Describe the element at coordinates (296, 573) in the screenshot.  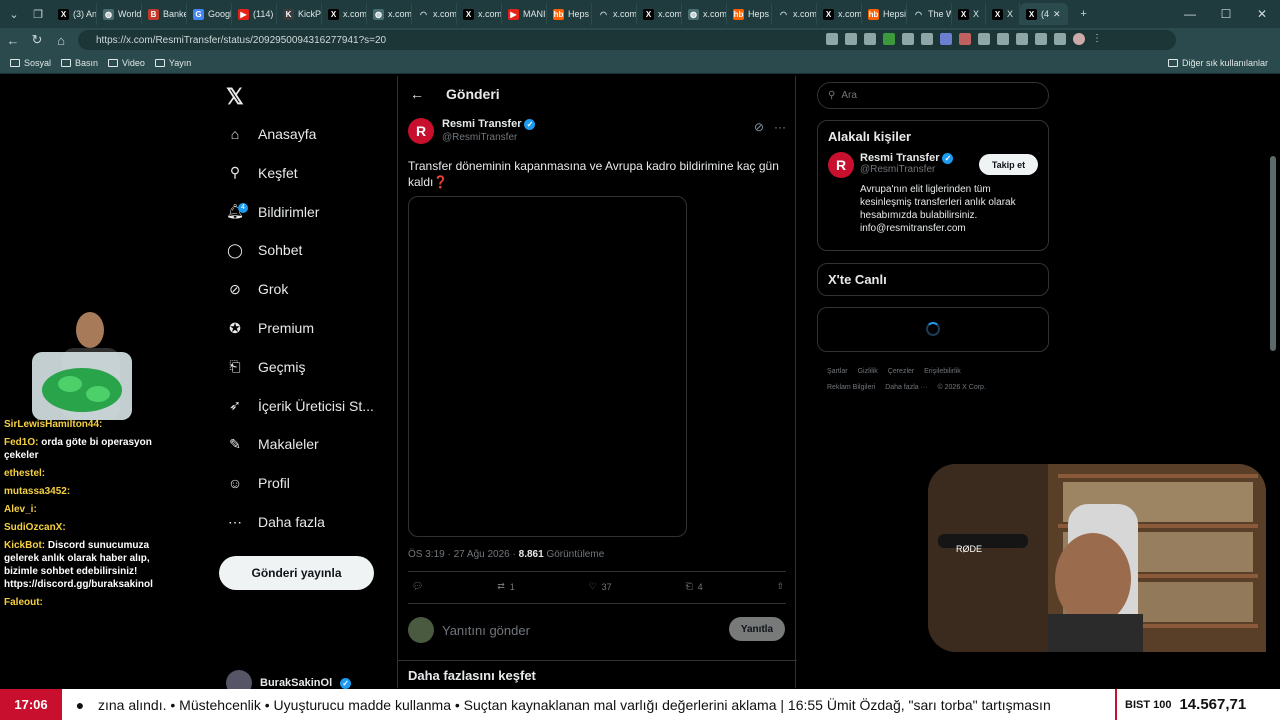
I see `post-button: Gönderi yayınla` at that location.